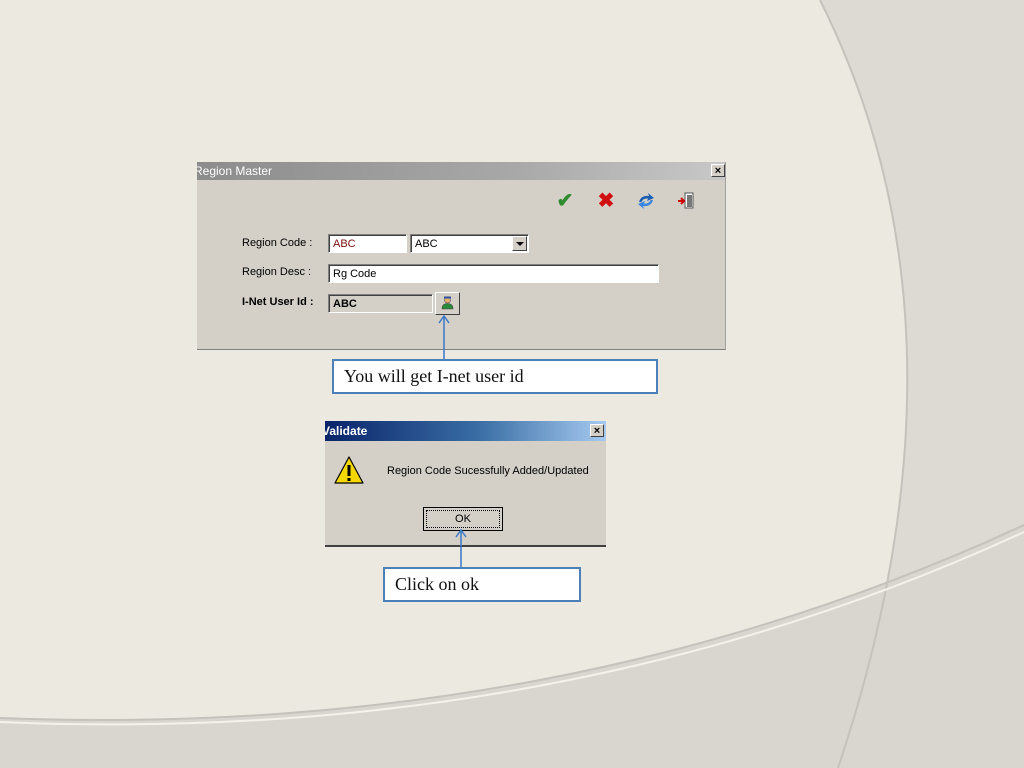 This screenshot has height=768, width=1024. Describe the element at coordinates (278, 302) in the screenshot. I see `user-id-label: I-Net User Id :` at that location.